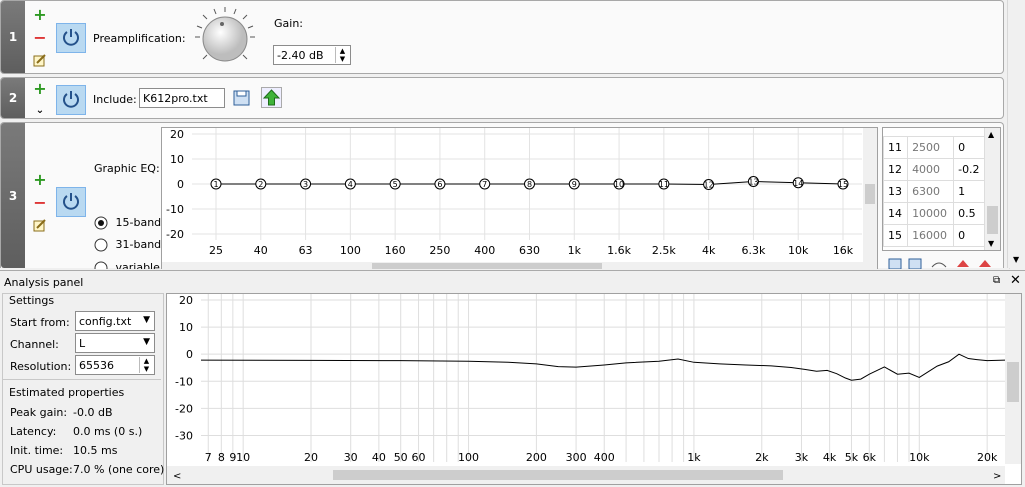 Image resolution: width=1025 pixels, height=487 pixels. Describe the element at coordinates (992, 189) in the screenshot. I see `table-scrollbar: ▲ ▼` at that location.